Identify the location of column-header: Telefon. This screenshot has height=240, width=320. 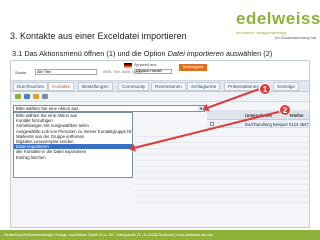
(296, 115).